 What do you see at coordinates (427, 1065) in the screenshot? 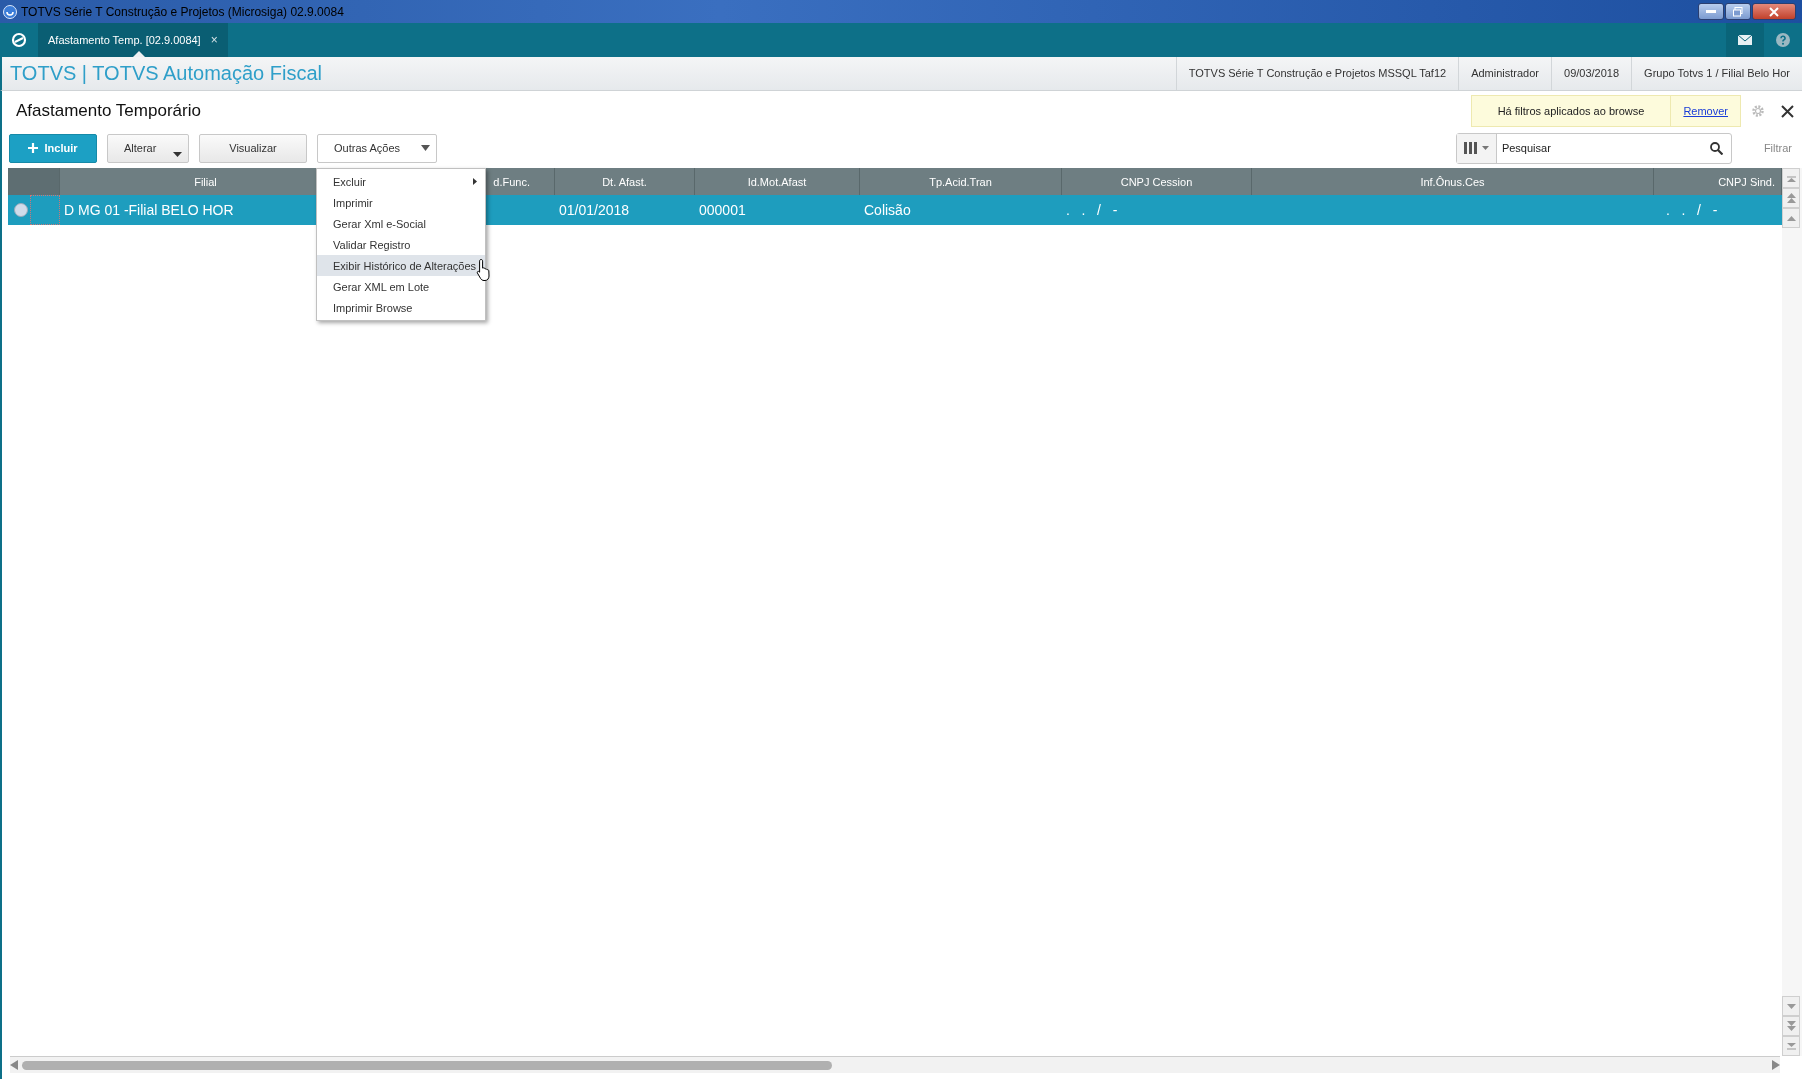
I see `scrollbar-thumb` at bounding box center [427, 1065].